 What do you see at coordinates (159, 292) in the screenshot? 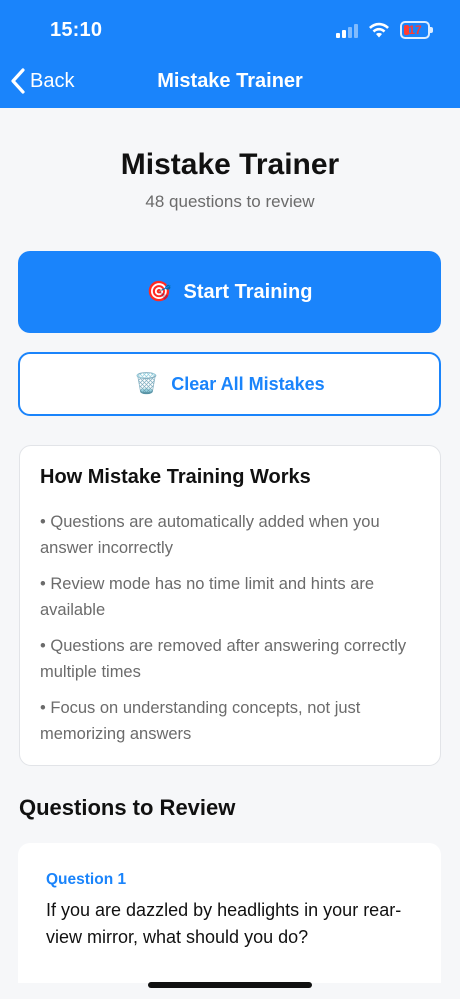
I see `target-icon: 🎯` at bounding box center [159, 292].